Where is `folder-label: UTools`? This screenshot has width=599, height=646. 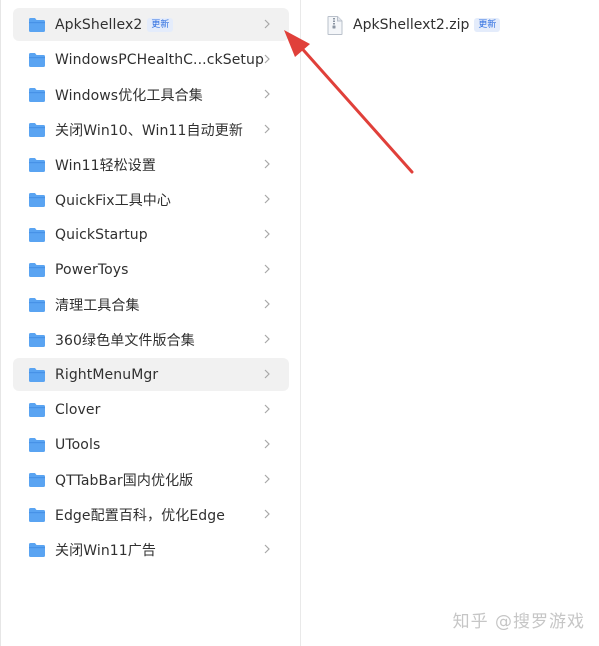 folder-label: UTools is located at coordinates (78, 444).